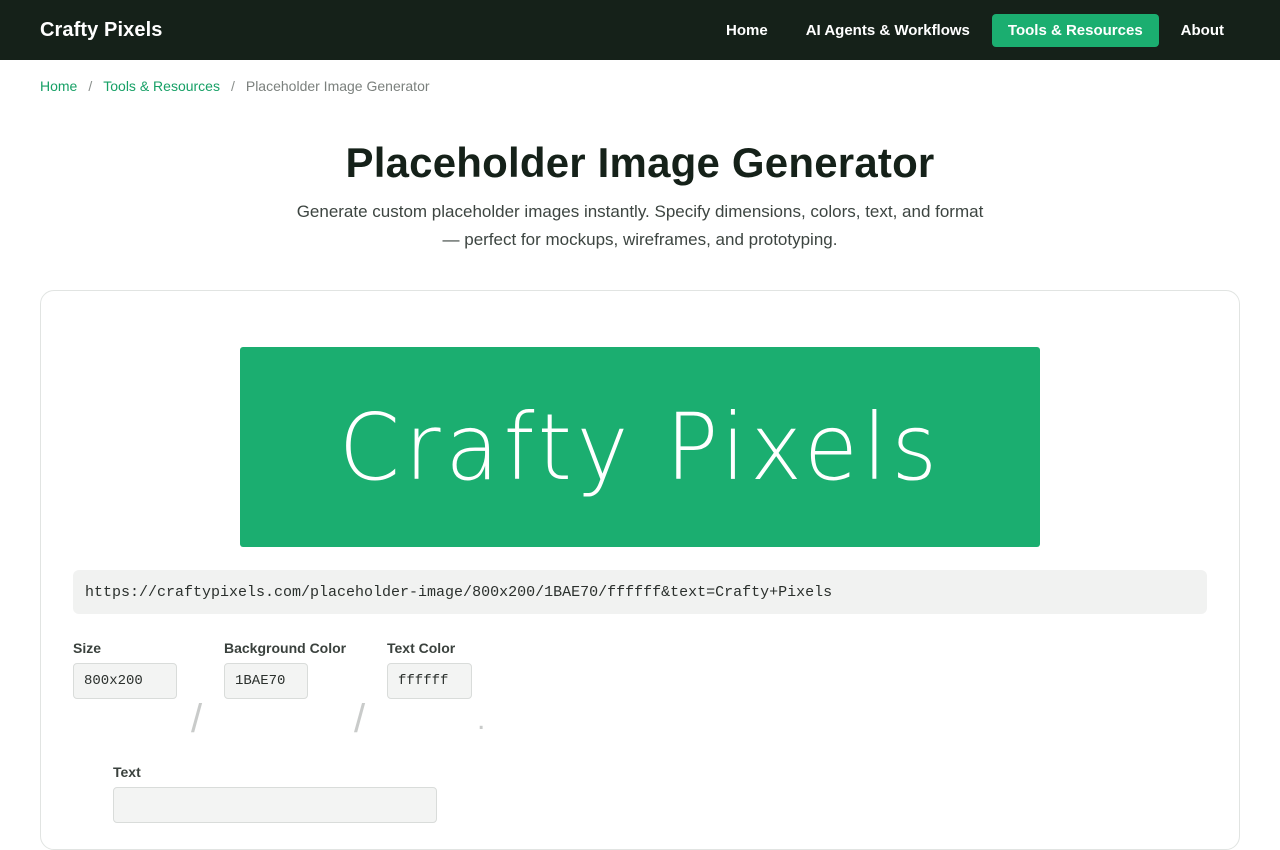 The image size is (1280, 850). I want to click on brand-logo: Crafty Pixels, so click(101, 30).